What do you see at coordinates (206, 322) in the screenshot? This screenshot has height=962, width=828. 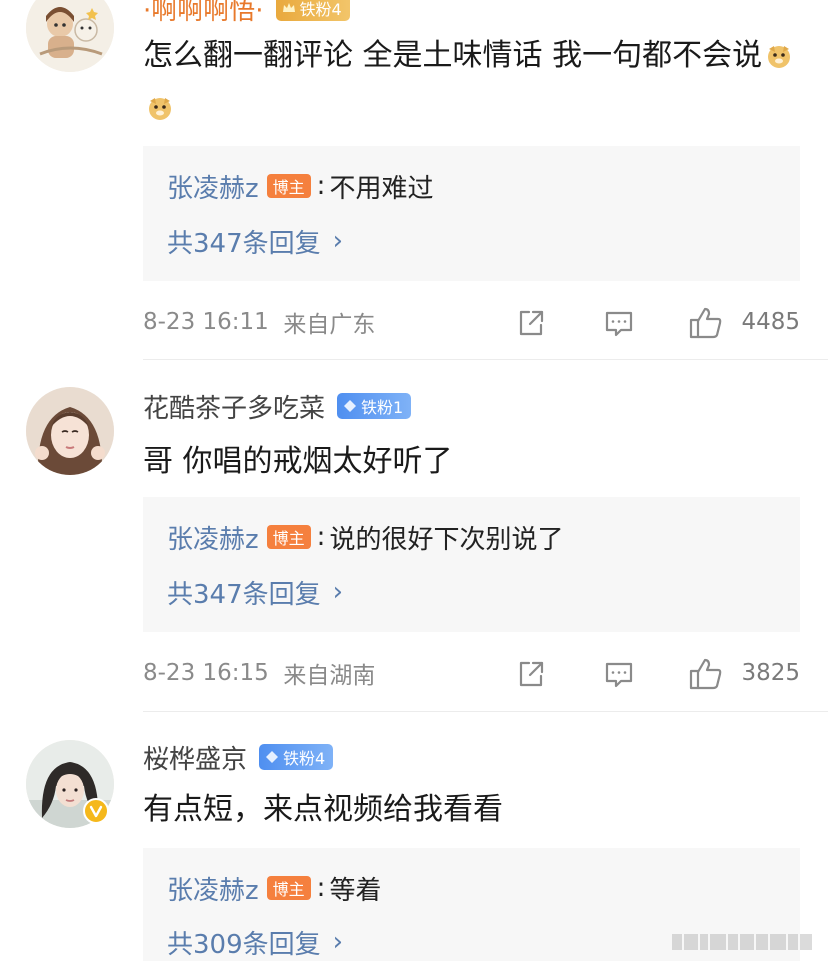 I see `comment-time: 8-23 16:11` at bounding box center [206, 322].